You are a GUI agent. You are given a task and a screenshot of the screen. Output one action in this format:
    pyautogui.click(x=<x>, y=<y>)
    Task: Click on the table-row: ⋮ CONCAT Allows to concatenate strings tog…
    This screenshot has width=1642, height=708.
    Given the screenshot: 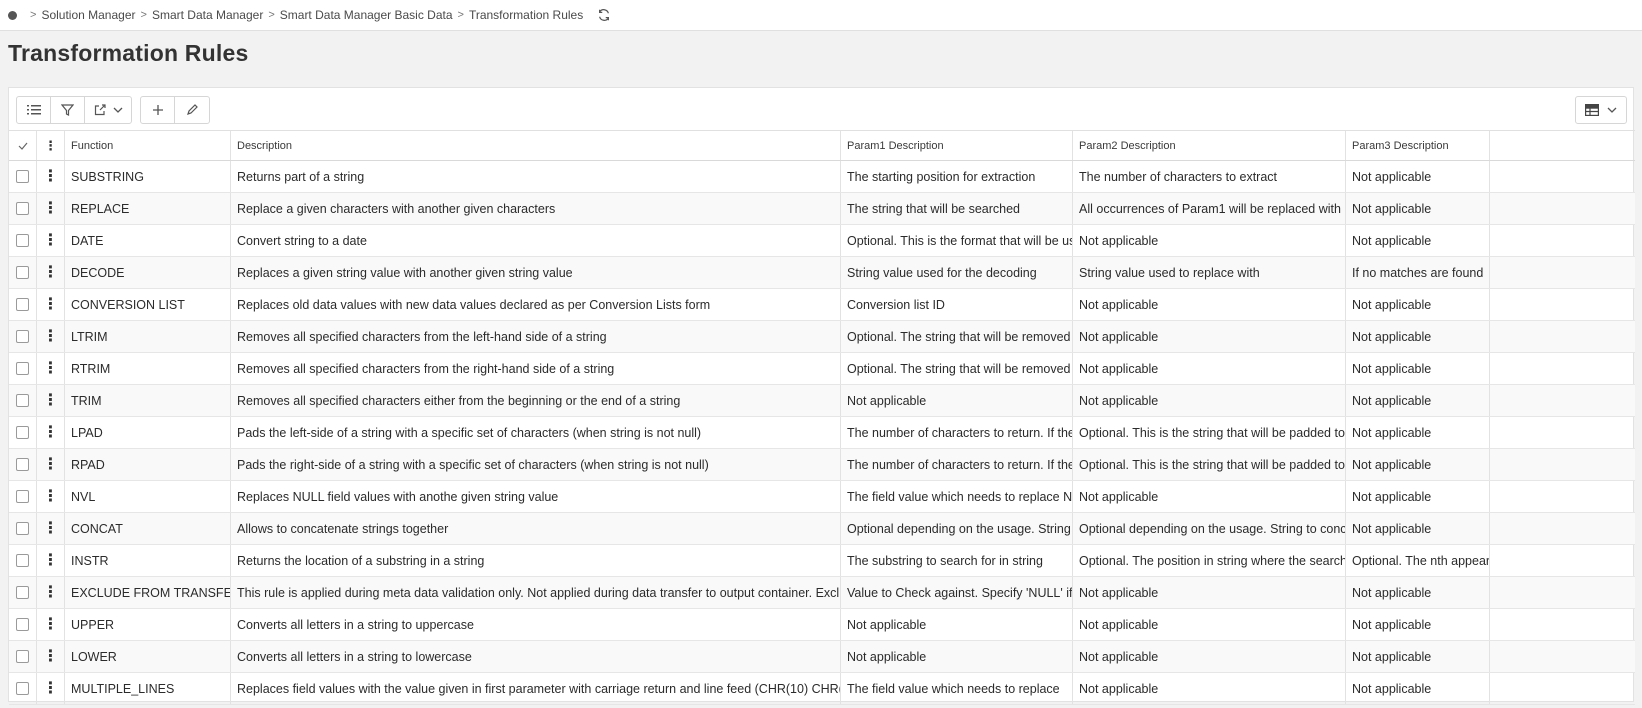 What is the action you would take?
    pyautogui.click(x=822, y=529)
    